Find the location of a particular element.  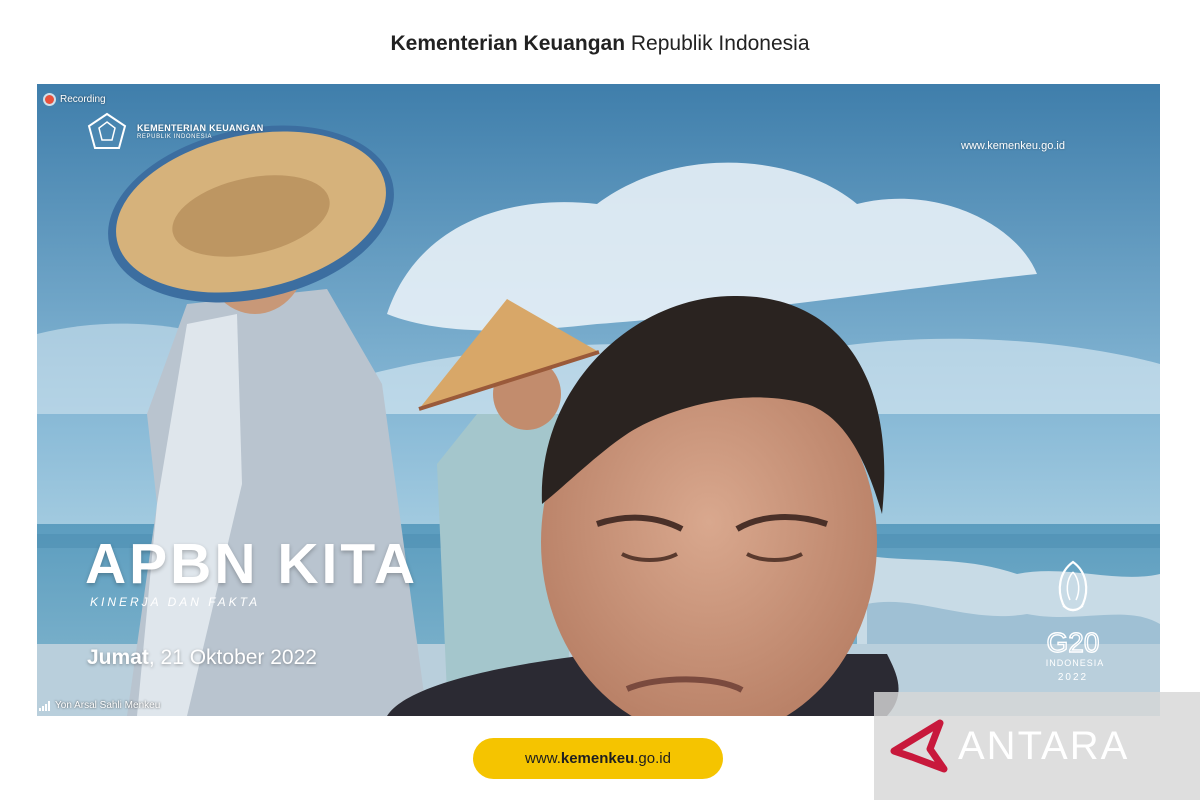

ministry-emblem-icon is located at coordinates (107, 130).